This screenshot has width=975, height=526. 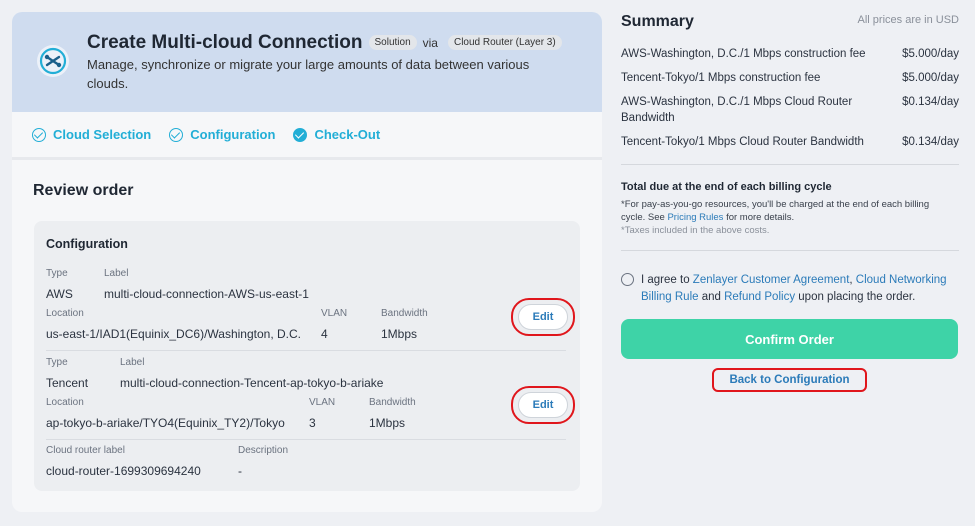 What do you see at coordinates (240, 471) in the screenshot?
I see `router-description-value: -` at bounding box center [240, 471].